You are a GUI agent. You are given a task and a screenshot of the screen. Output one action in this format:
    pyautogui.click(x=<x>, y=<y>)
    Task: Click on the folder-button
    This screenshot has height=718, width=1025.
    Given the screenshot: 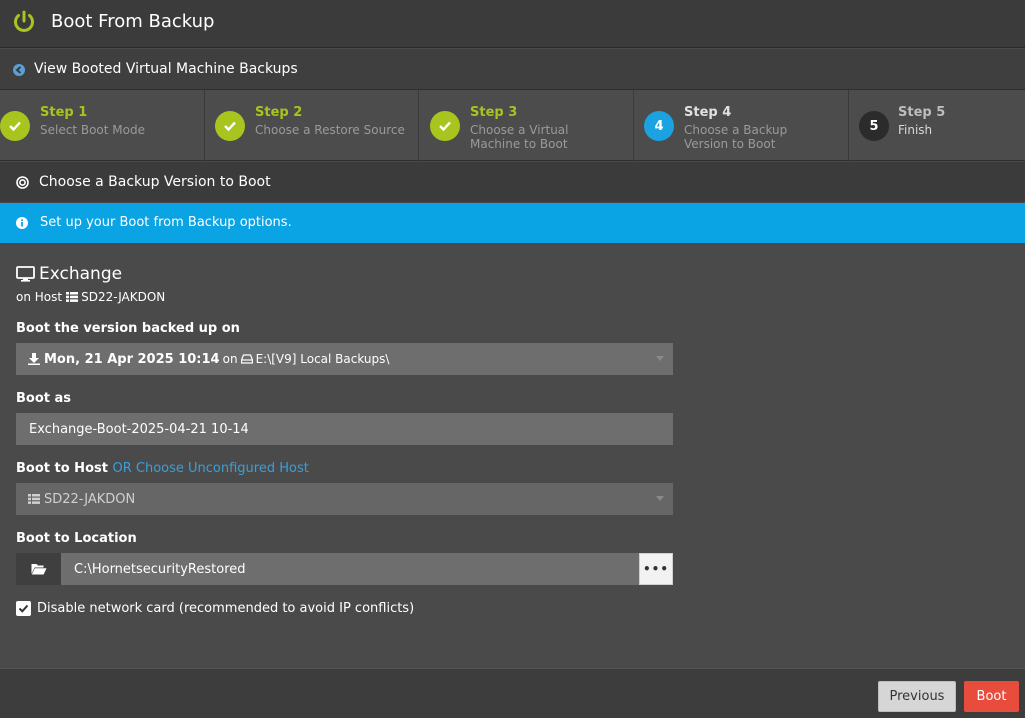 What is the action you would take?
    pyautogui.click(x=38, y=569)
    